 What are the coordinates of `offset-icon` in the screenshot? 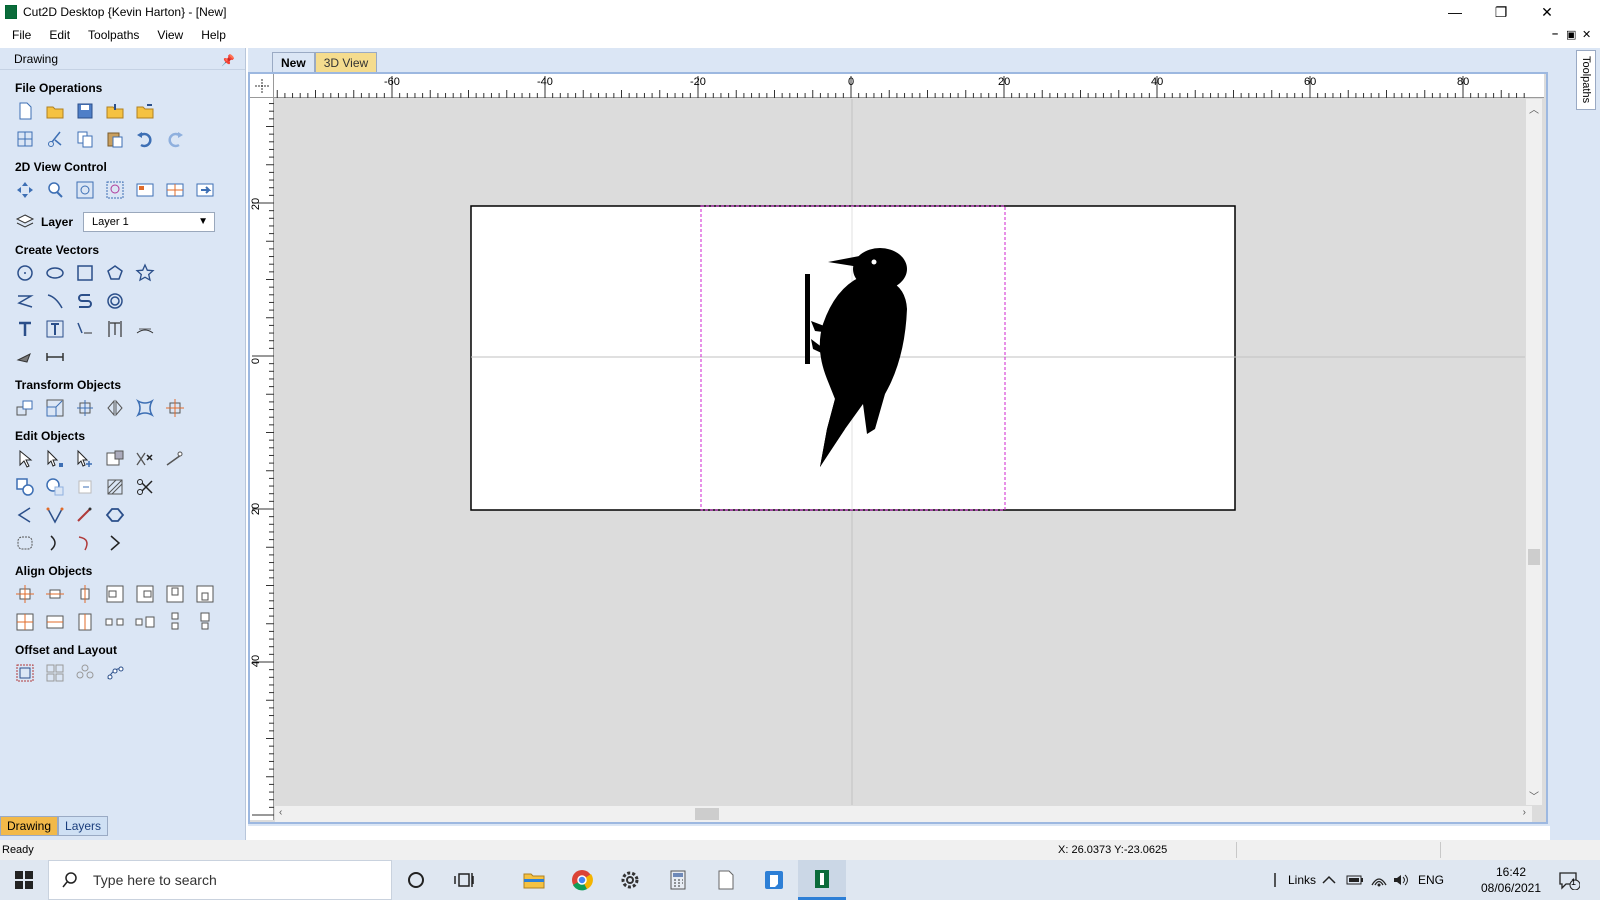 It's located at (25, 673).